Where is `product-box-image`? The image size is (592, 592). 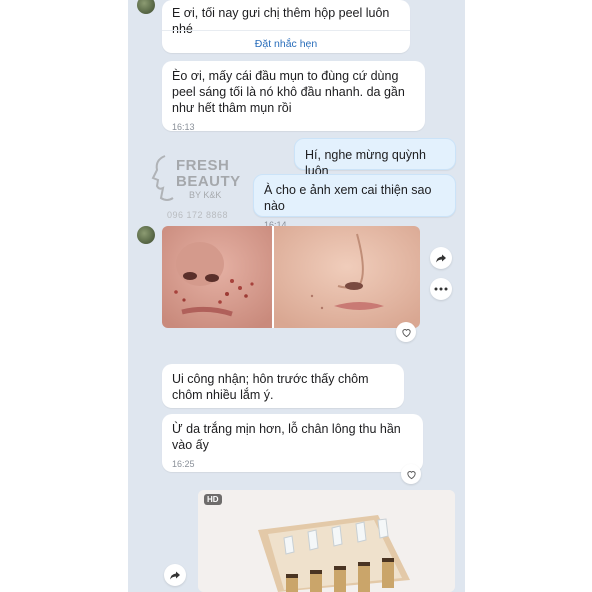 product-box-image is located at coordinates (326, 541).